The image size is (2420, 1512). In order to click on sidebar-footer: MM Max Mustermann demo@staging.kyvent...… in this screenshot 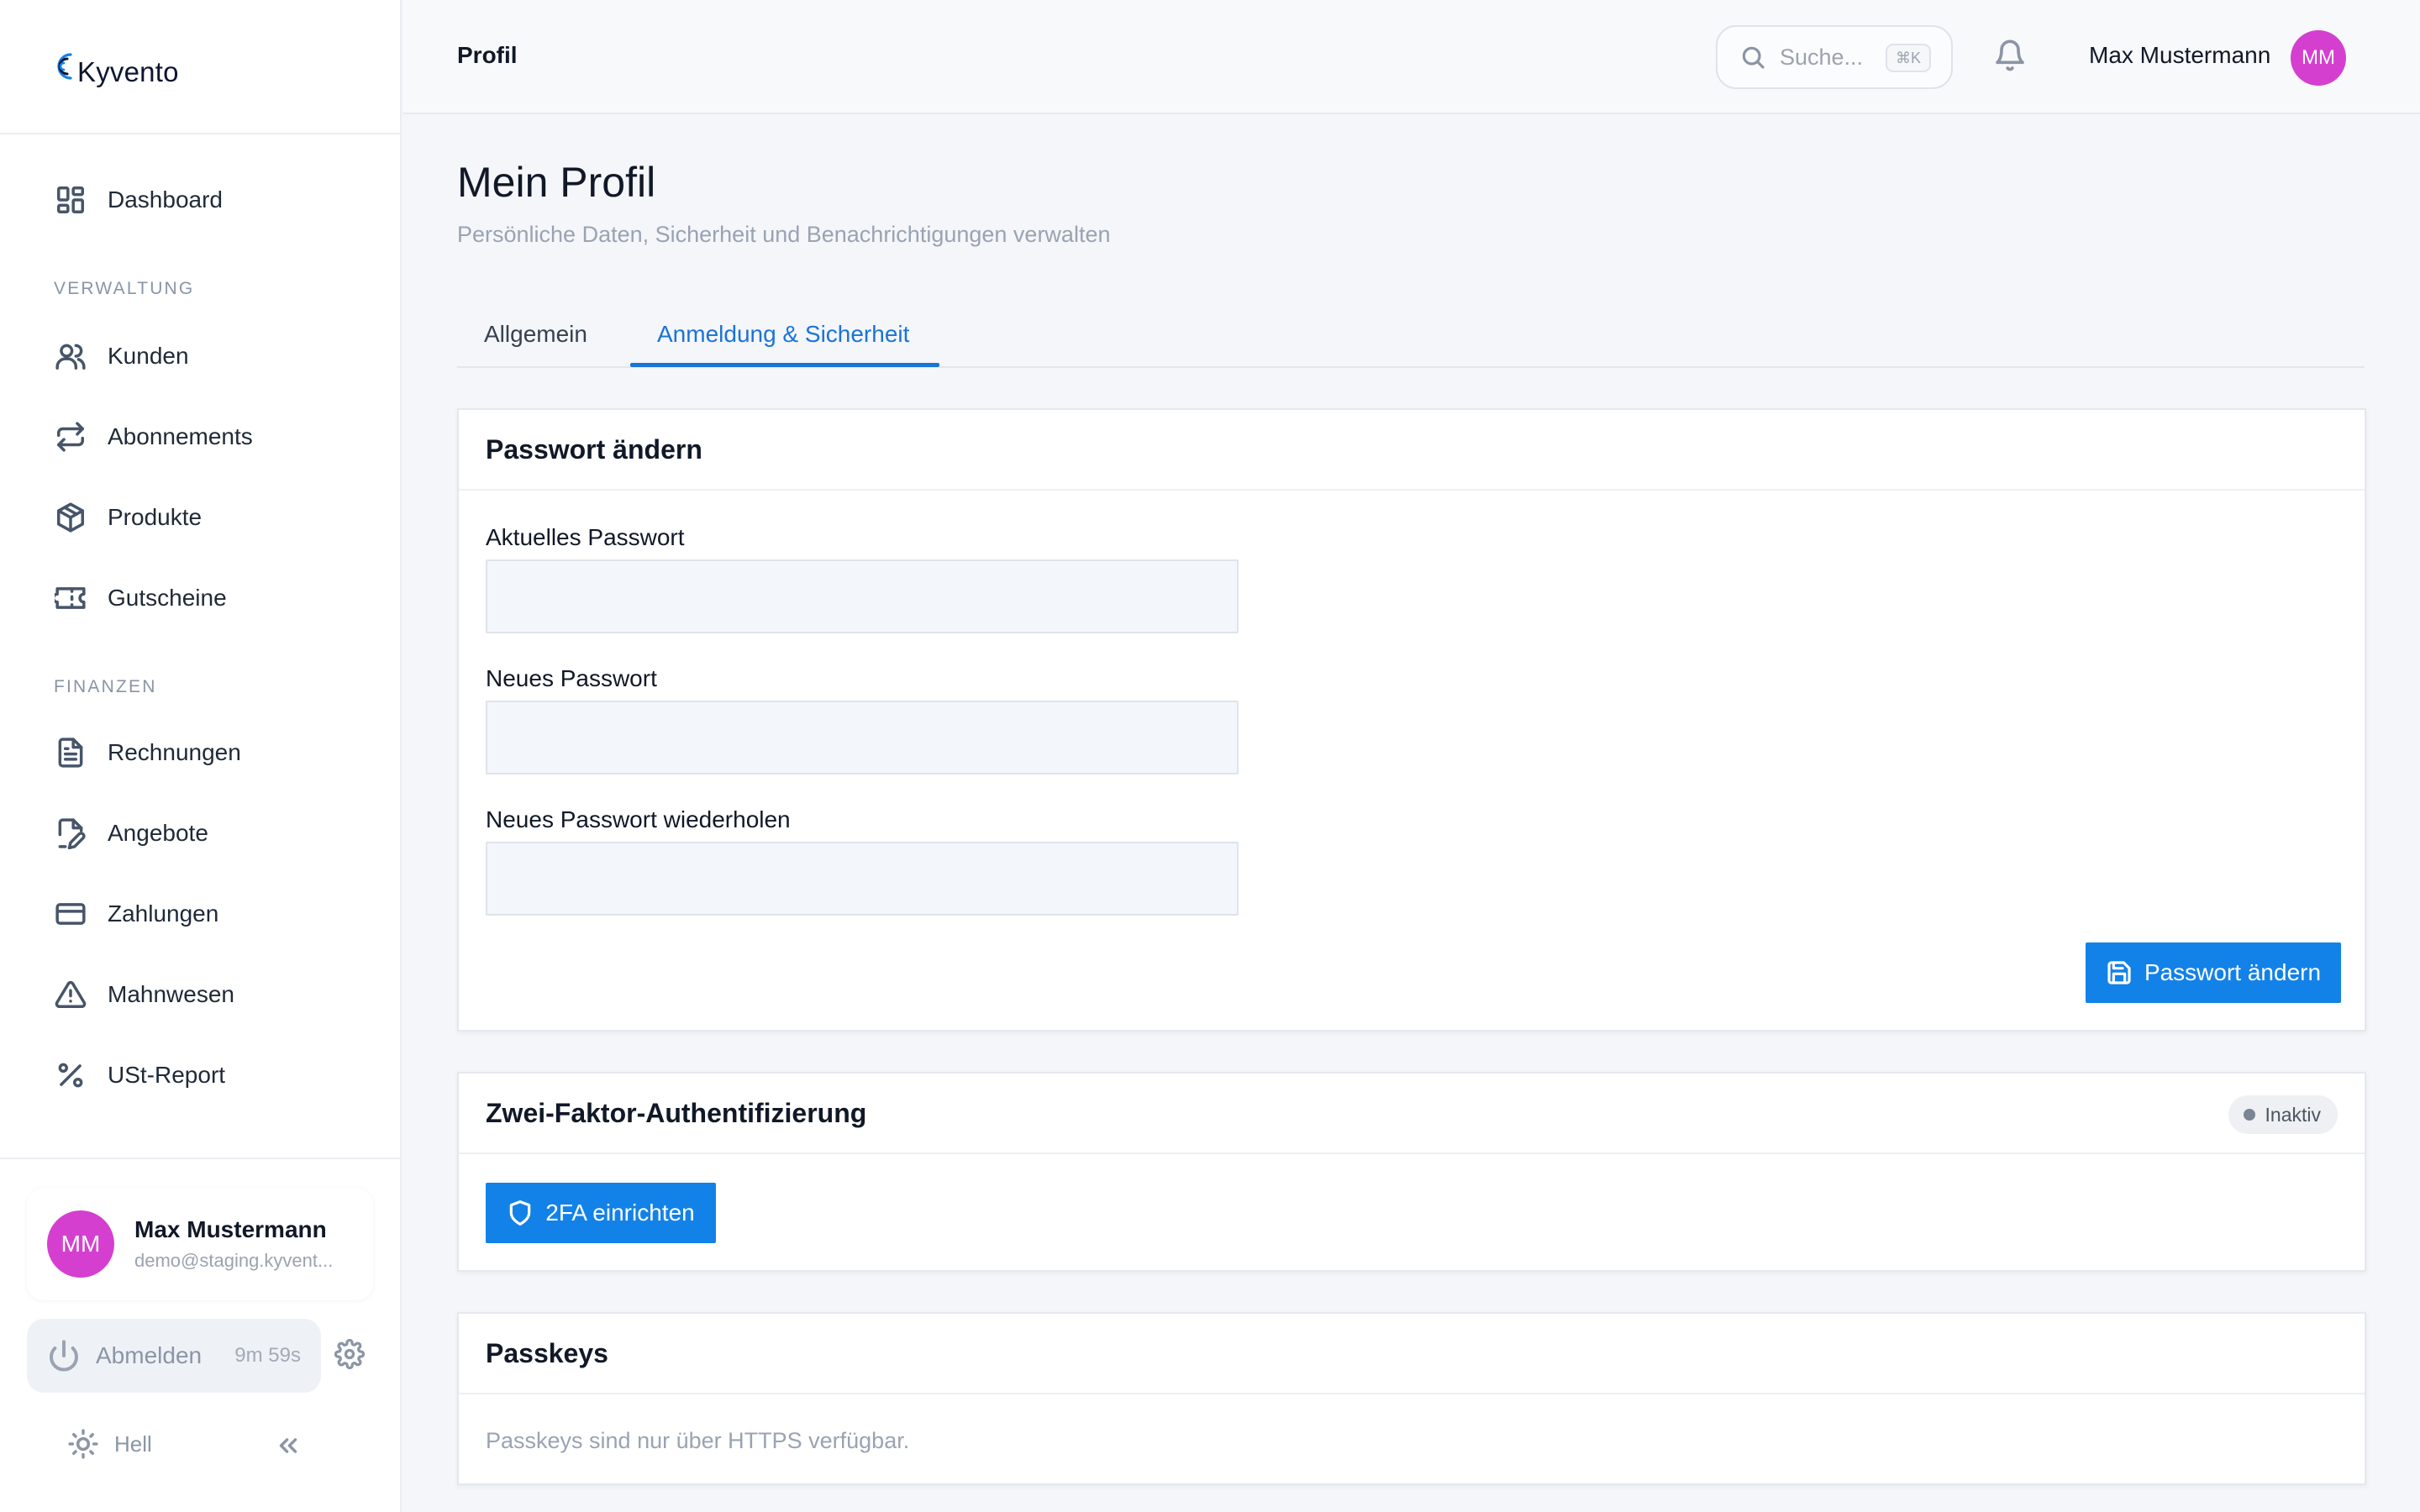, I will do `click(200, 1335)`.